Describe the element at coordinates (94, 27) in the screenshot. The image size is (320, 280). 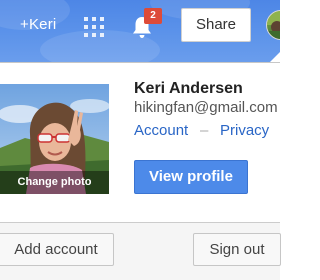
I see `apps-grid-icon` at that location.